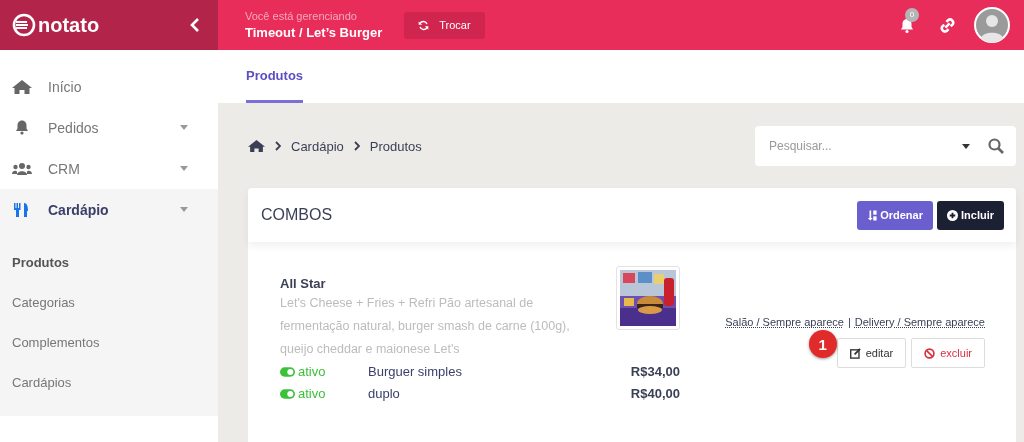  Describe the element at coordinates (992, 25) in the screenshot. I see `avatar-icon` at that location.